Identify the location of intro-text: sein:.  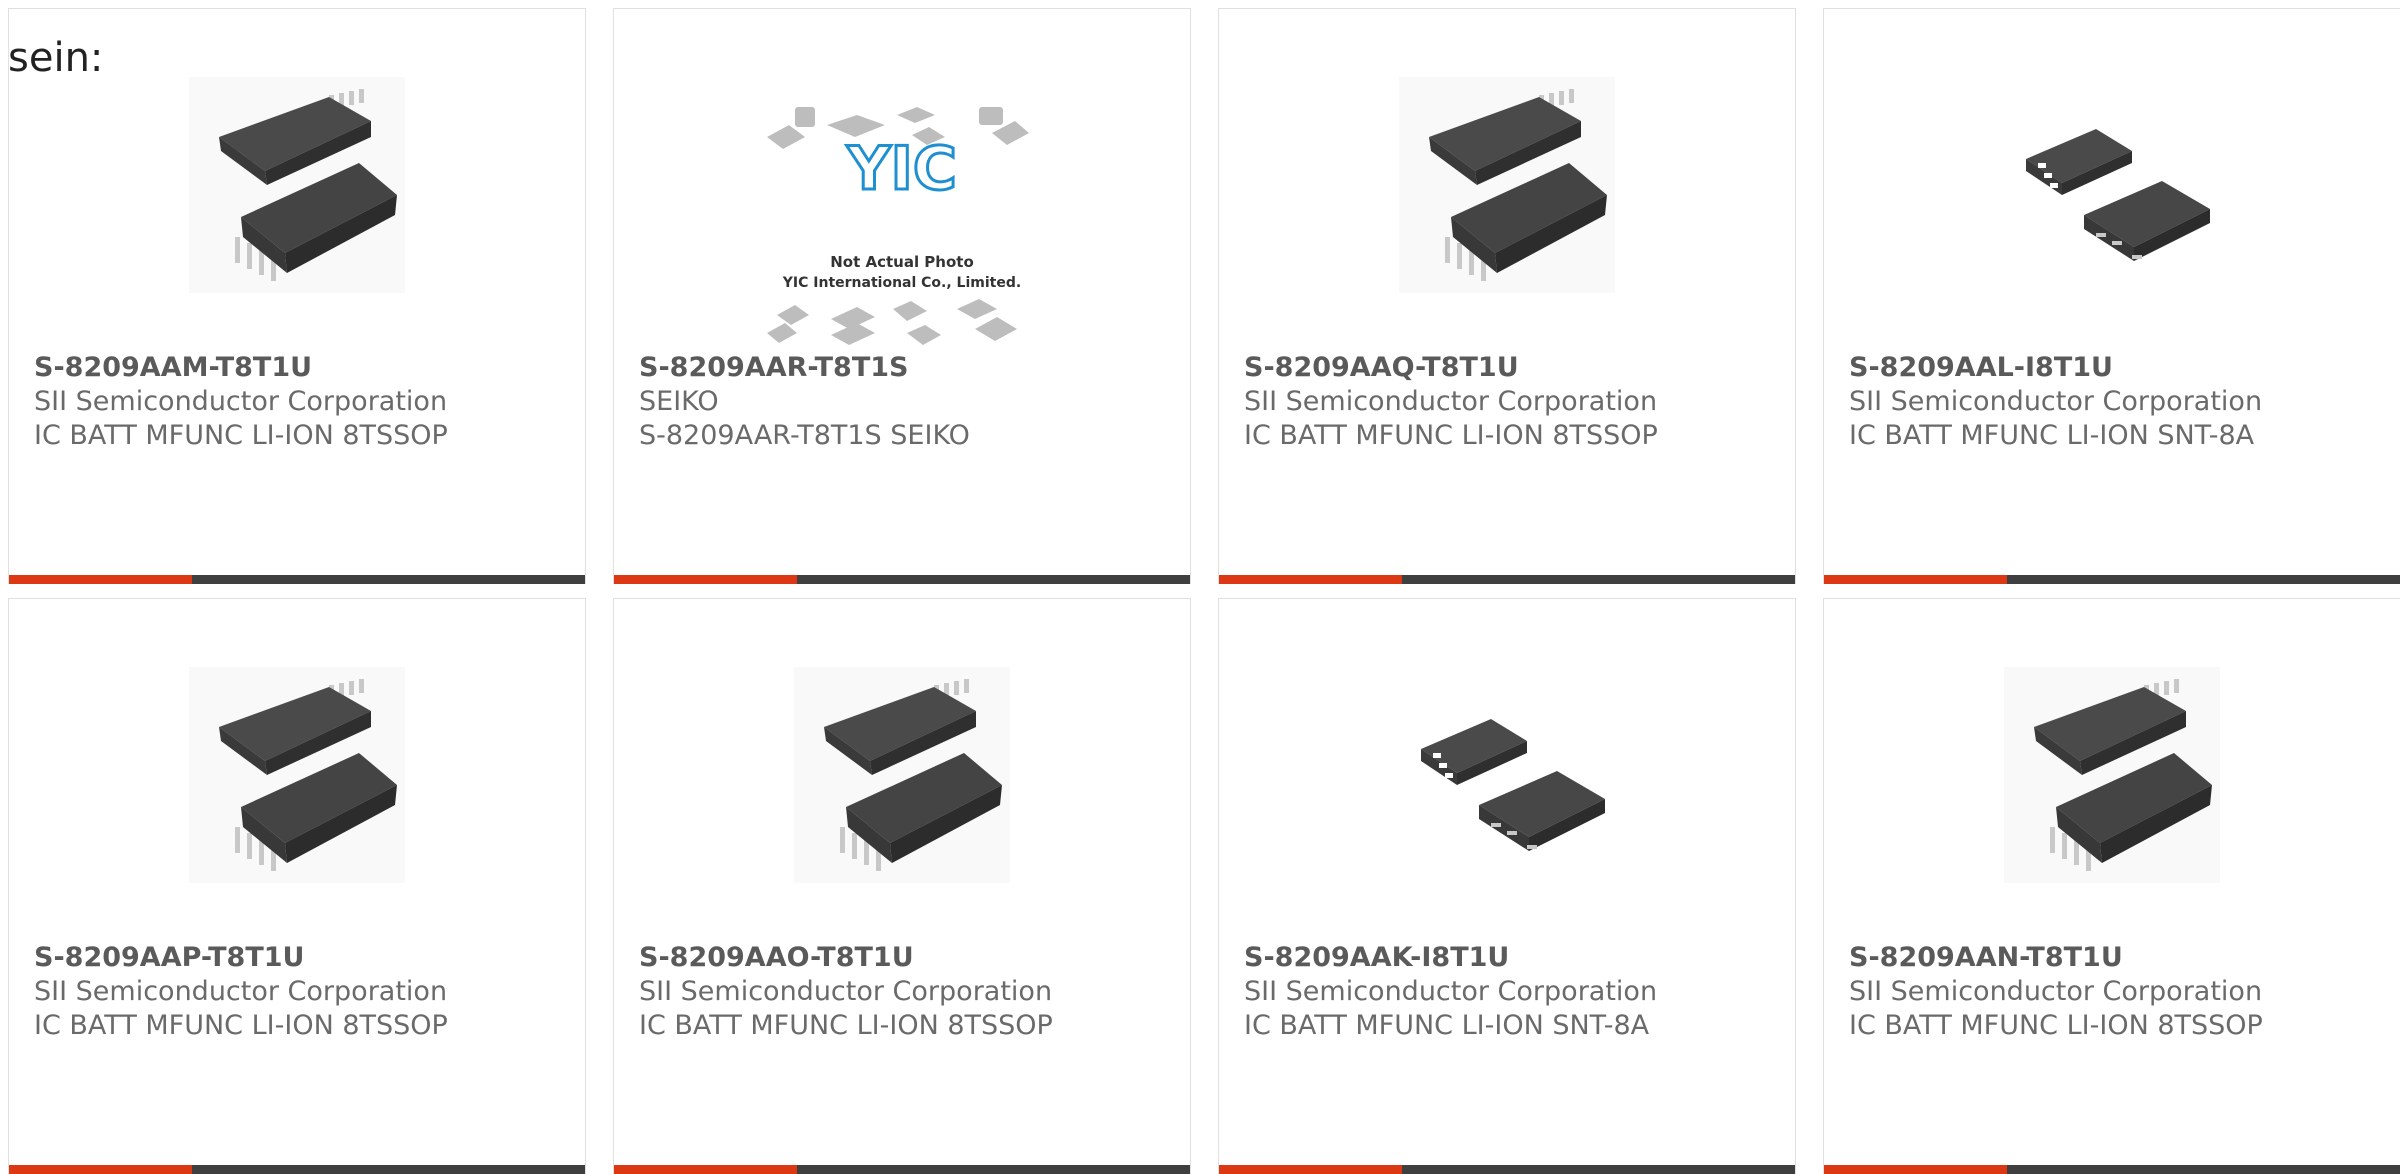
(56, 58).